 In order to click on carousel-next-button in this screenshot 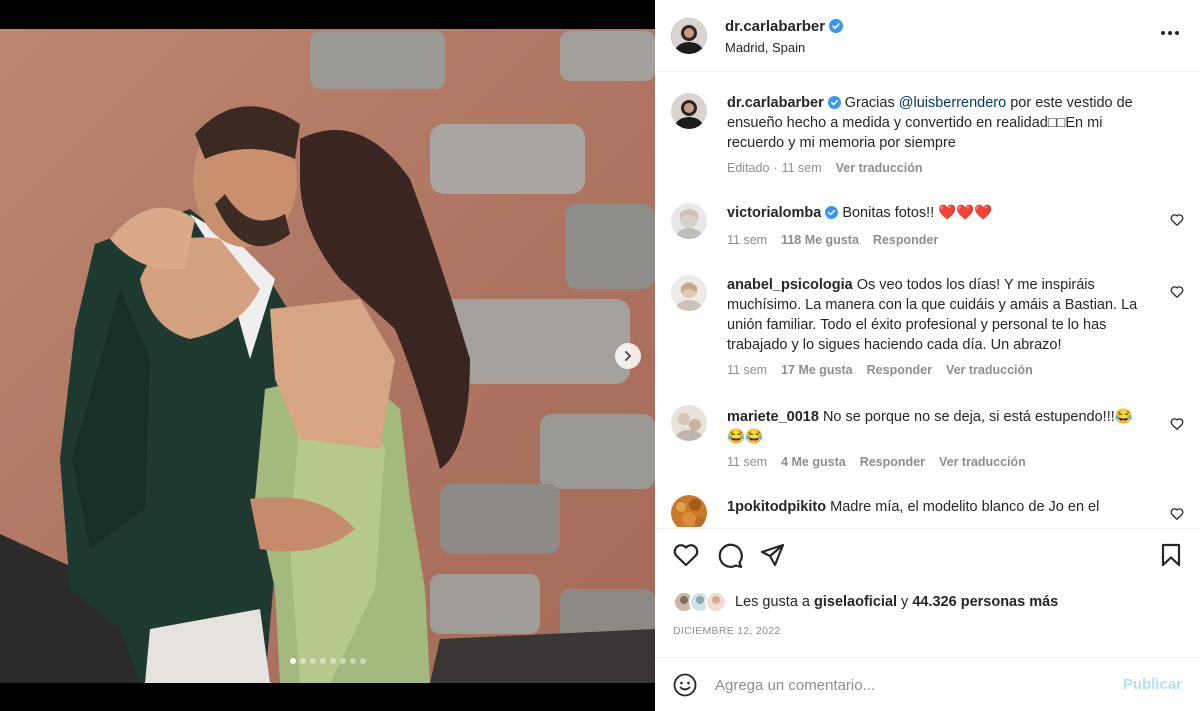, I will do `click(628, 356)`.